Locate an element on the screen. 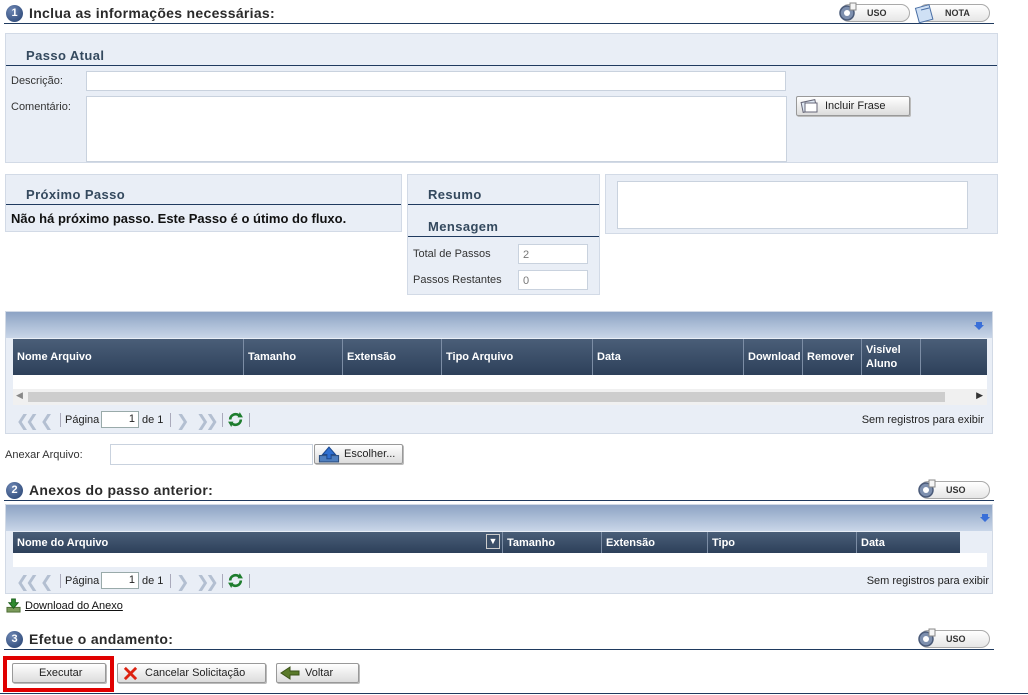 Image resolution: width=1028 pixels, height=695 pixels. col-nome-do-arquivo: Nome do Arquivo ▼ is located at coordinates (258, 542).